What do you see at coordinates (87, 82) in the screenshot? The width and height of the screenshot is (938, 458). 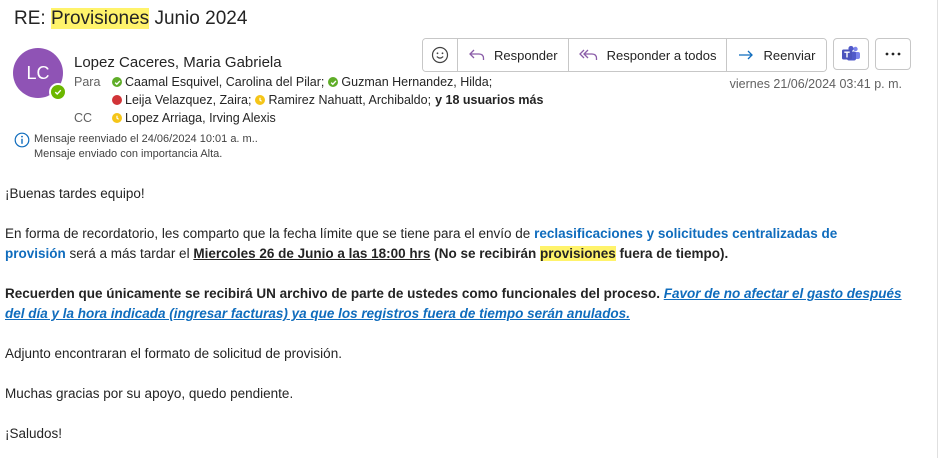 I see `to-label: Para` at bounding box center [87, 82].